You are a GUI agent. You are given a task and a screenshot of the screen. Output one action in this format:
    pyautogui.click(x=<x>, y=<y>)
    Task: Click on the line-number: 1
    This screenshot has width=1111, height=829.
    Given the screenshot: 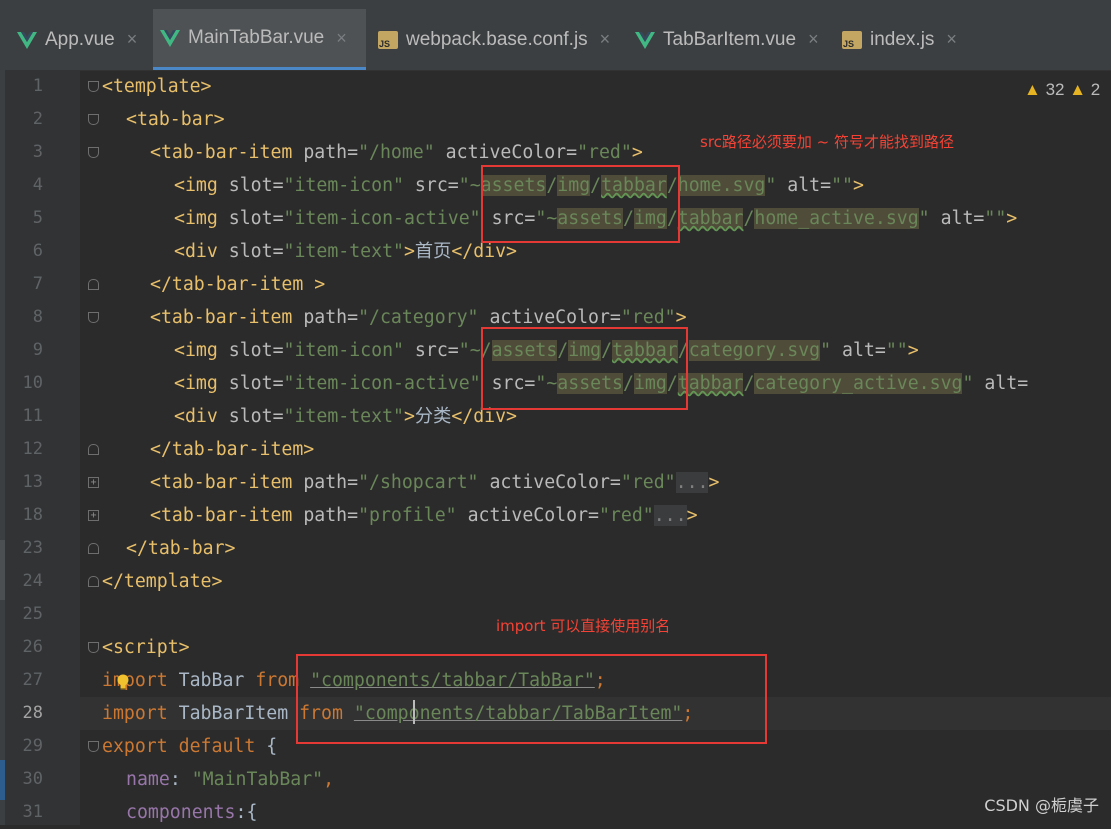 What is the action you would take?
    pyautogui.click(x=37, y=86)
    